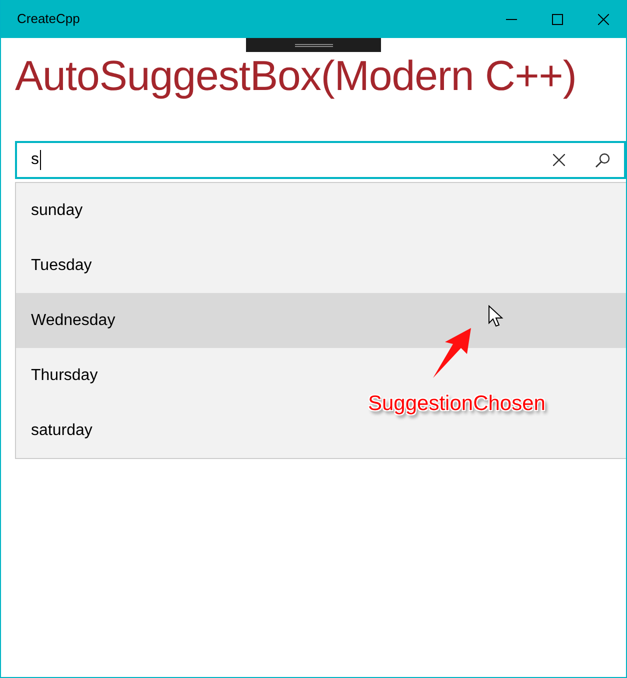 The image size is (627, 678). What do you see at coordinates (511, 19) in the screenshot?
I see `minimize-icon` at bounding box center [511, 19].